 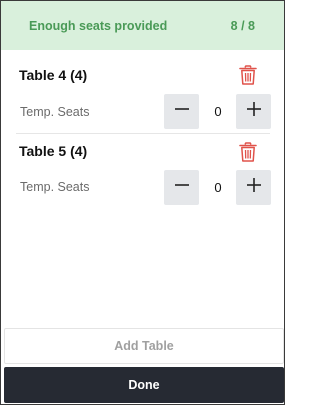 What do you see at coordinates (53, 151) in the screenshot?
I see `table-name: Table 5 (4)` at bounding box center [53, 151].